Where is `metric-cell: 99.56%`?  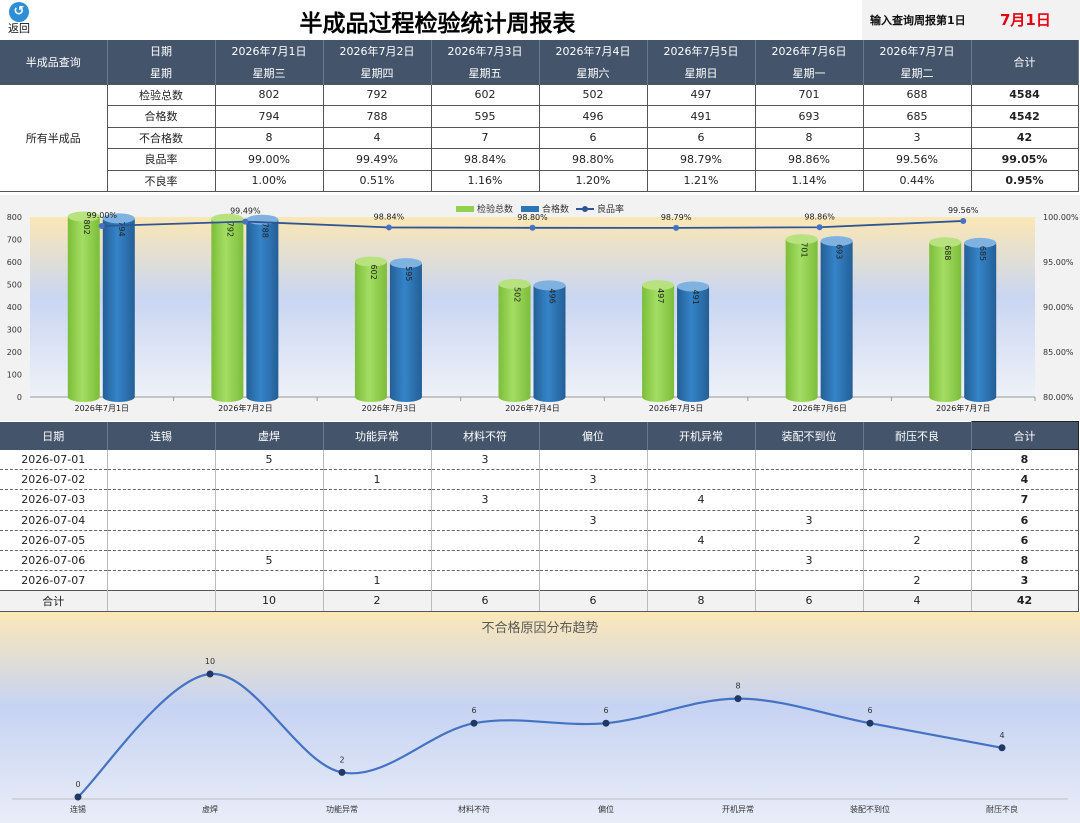 metric-cell: 99.56% is located at coordinates (917, 159).